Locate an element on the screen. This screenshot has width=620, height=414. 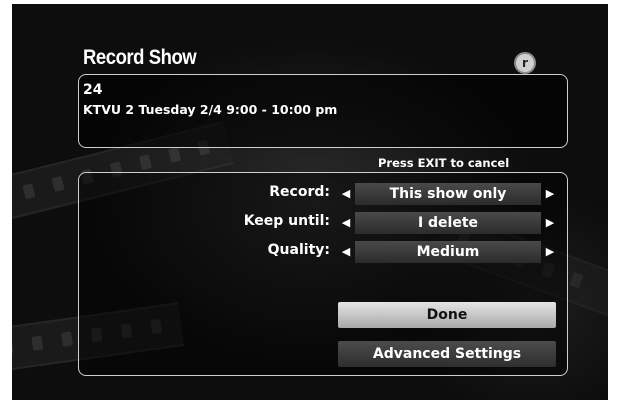
show-details: KTVU 2 Tuesday 2/4 9:00 - 10:00 pm is located at coordinates (210, 109).